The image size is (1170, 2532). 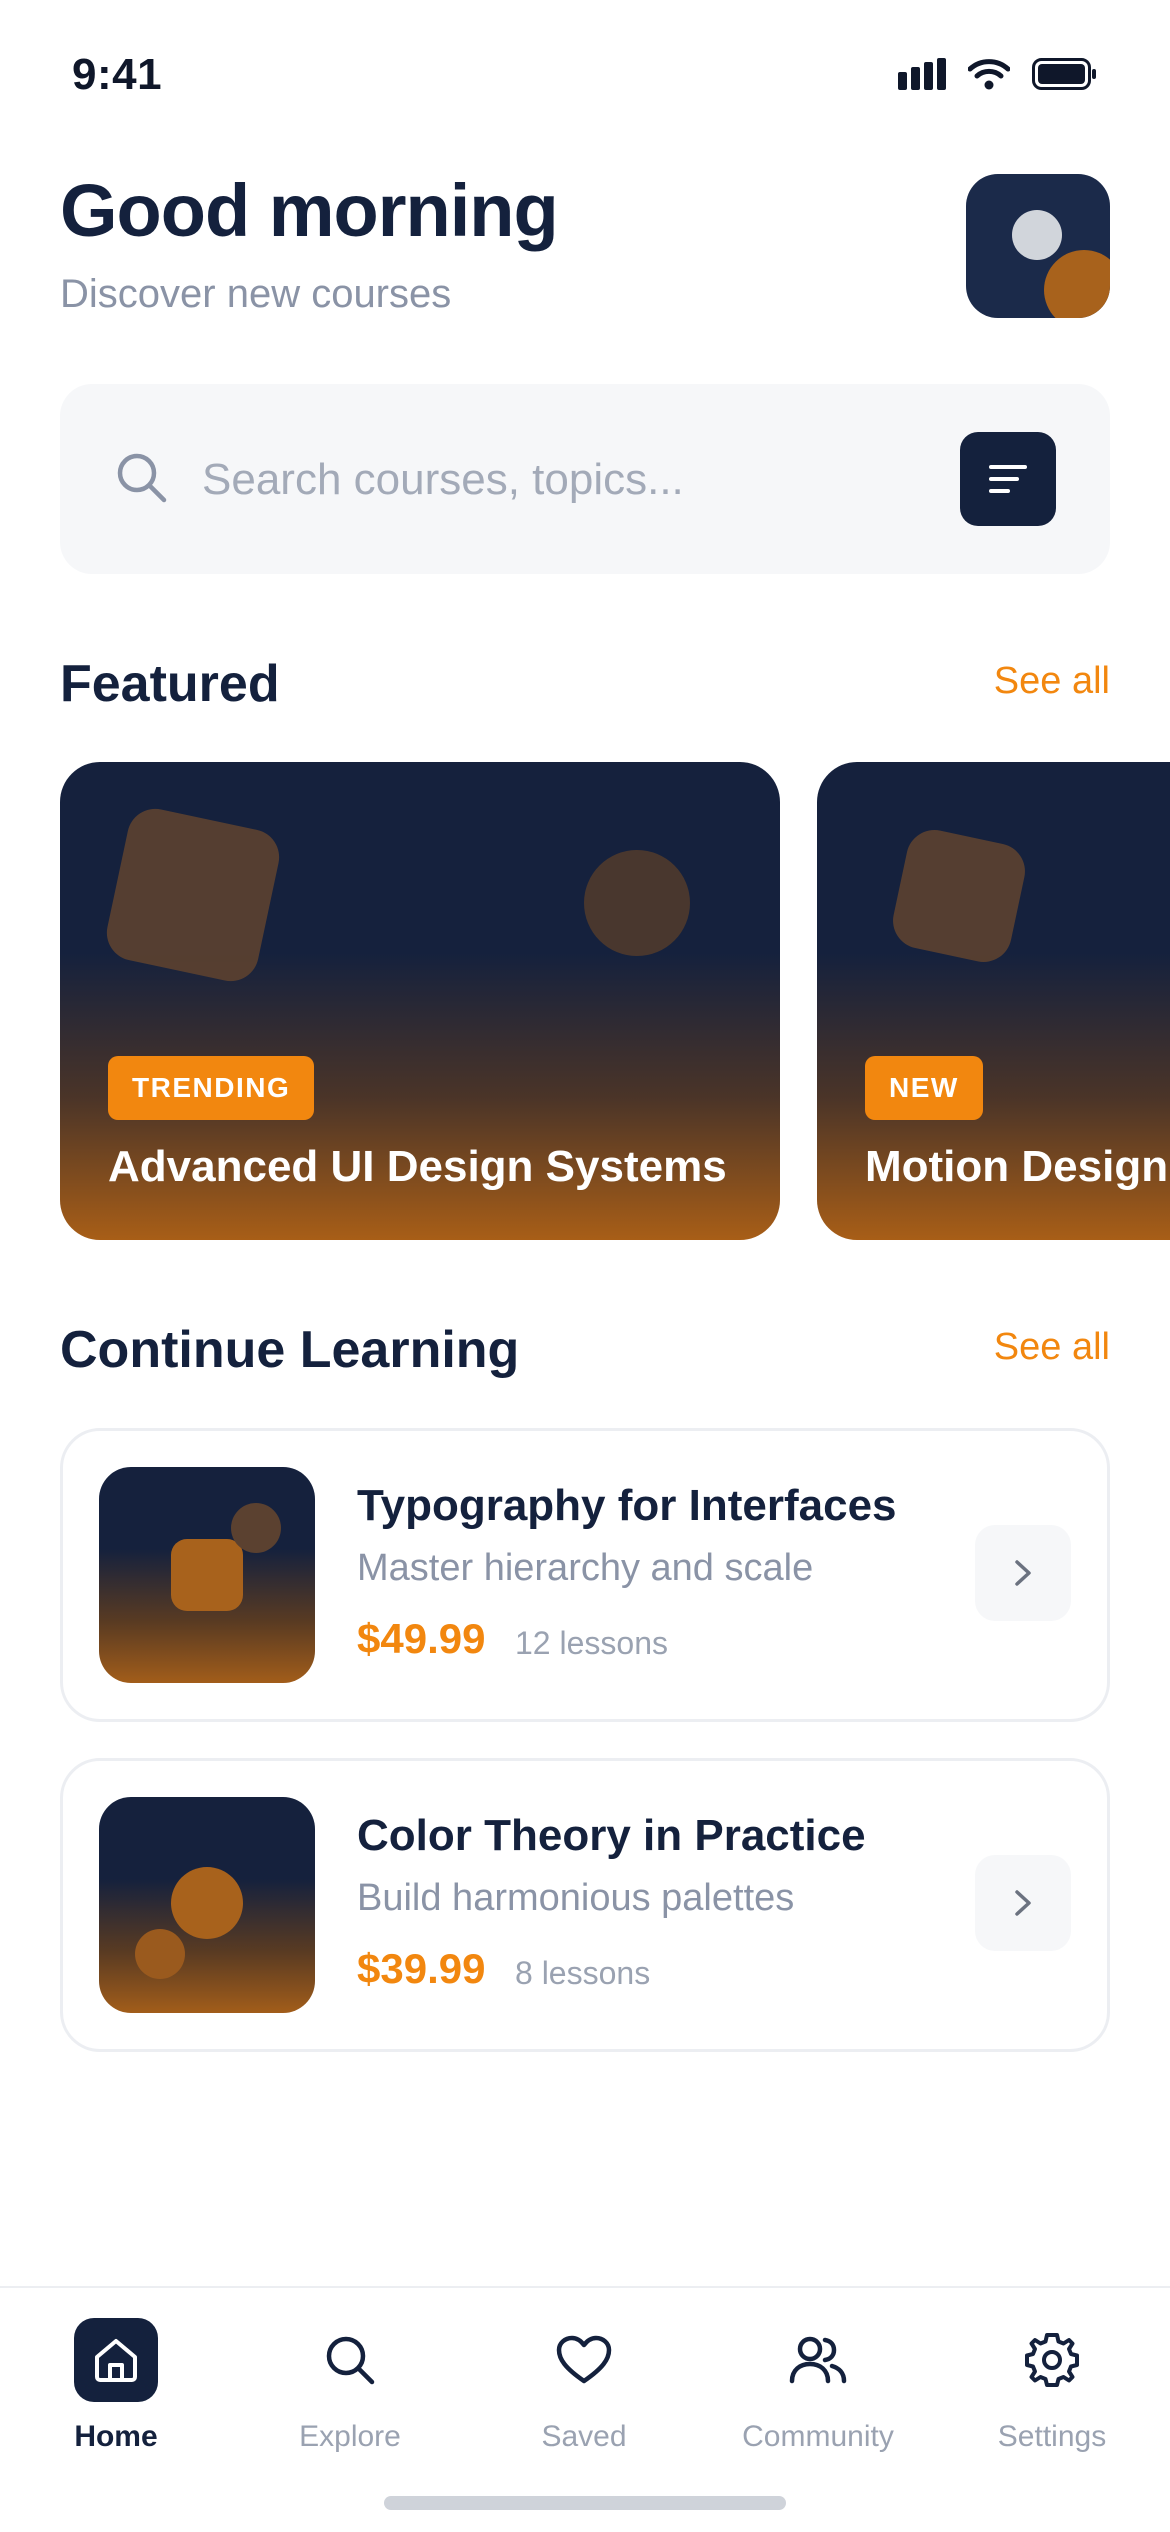 I want to click on home-icon, so click(x=116, y=2360).